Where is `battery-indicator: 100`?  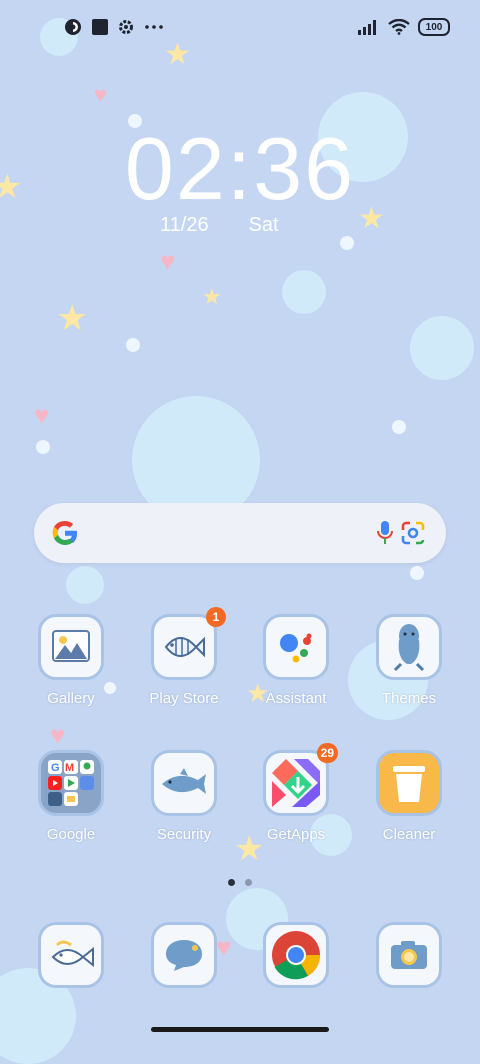
battery-indicator: 100 is located at coordinates (434, 27).